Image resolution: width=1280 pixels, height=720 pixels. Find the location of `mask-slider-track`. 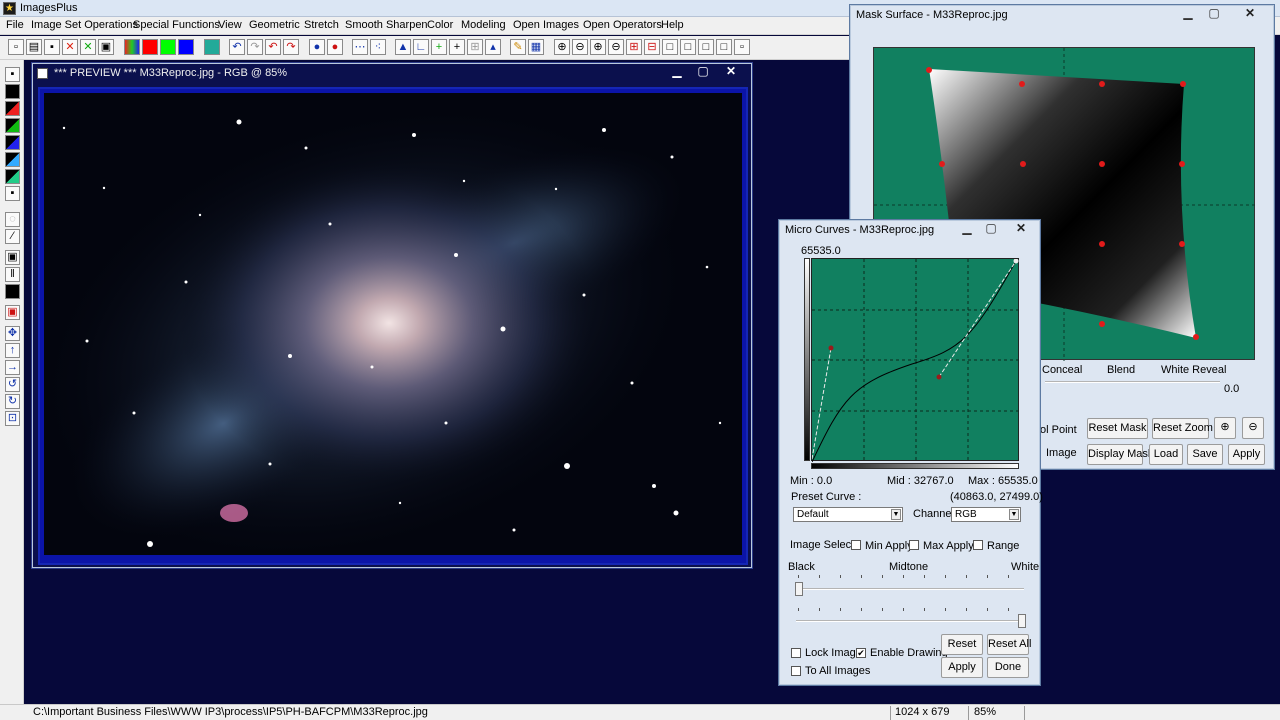

mask-slider-track is located at coordinates (1132, 382).